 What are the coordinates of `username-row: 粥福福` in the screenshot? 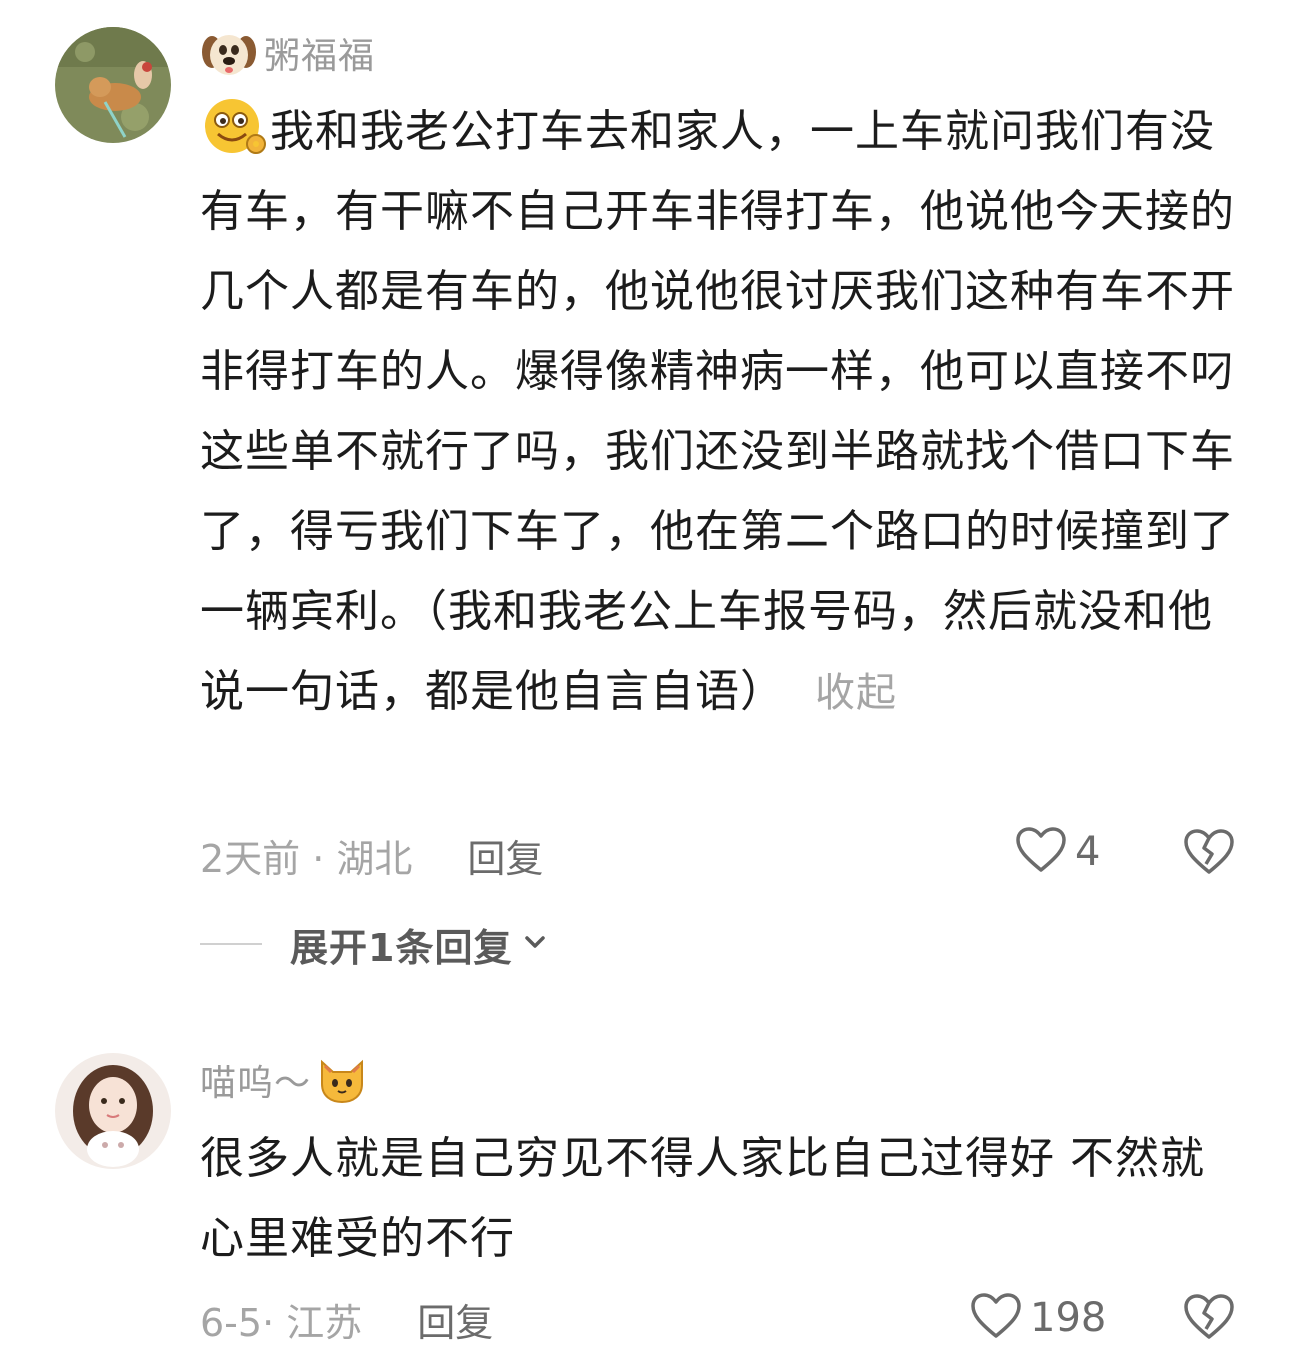 It's located at (287, 53).